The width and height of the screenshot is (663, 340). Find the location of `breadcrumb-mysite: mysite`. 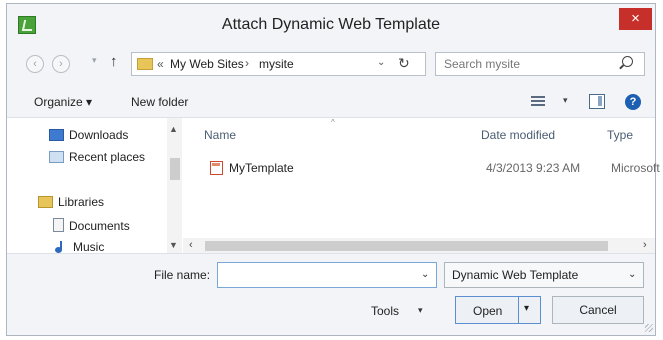

breadcrumb-mysite: mysite is located at coordinates (276, 64).